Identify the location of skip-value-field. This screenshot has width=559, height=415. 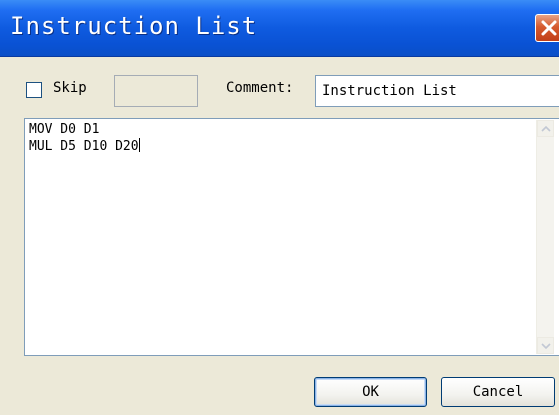
(156, 91).